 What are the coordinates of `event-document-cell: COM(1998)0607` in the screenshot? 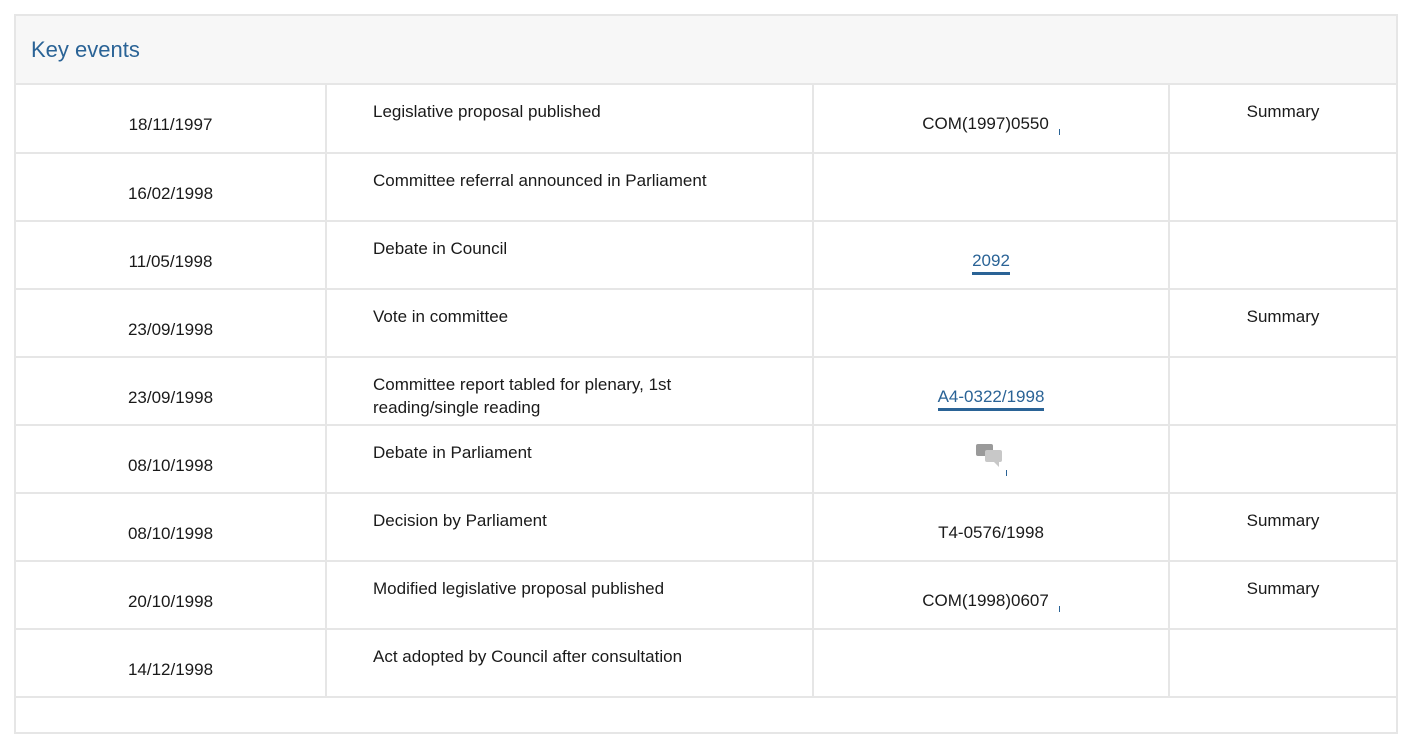 It's located at (991, 595).